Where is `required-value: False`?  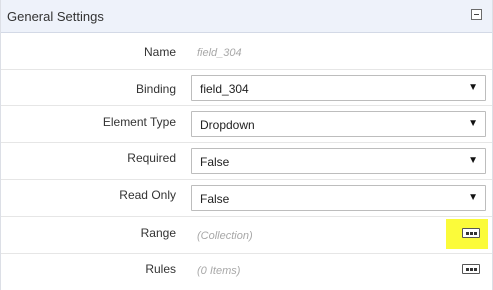
required-value: False is located at coordinates (215, 162).